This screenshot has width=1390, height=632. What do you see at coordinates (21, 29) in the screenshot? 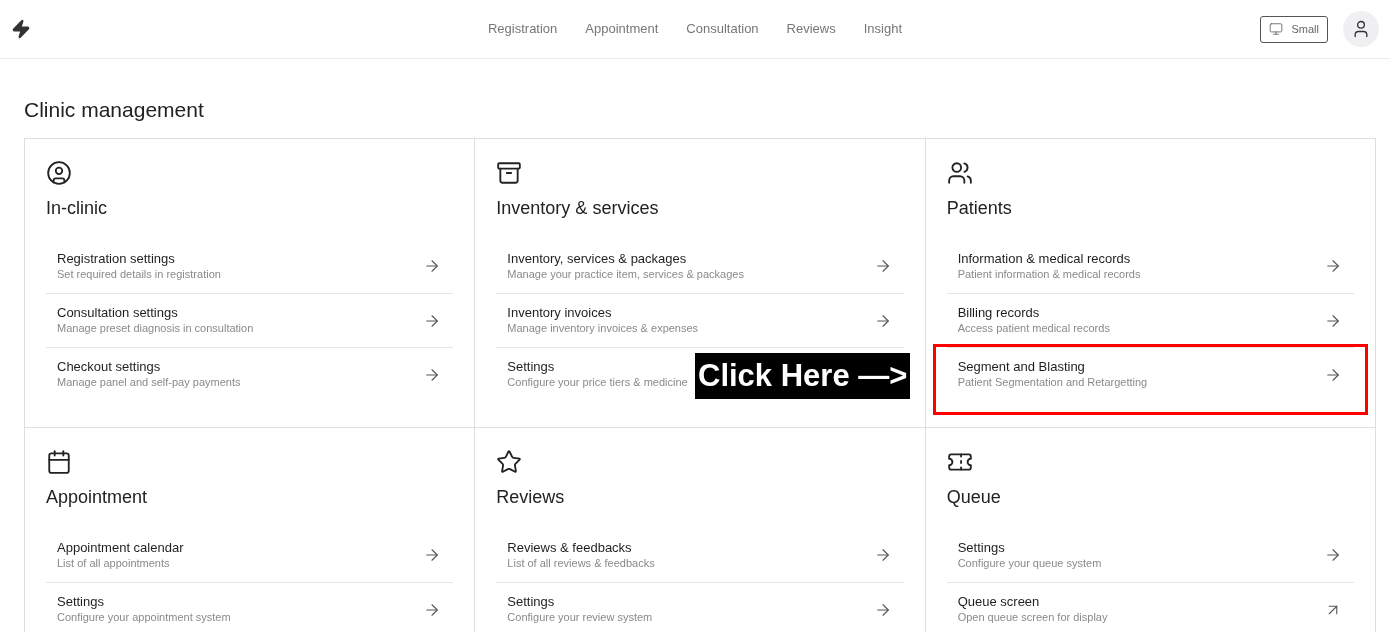
I see `bolt-logo-icon` at bounding box center [21, 29].